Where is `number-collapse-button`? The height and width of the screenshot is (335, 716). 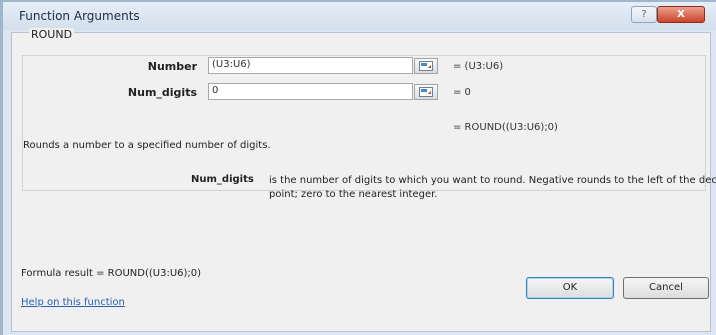 number-collapse-button is located at coordinates (426, 66).